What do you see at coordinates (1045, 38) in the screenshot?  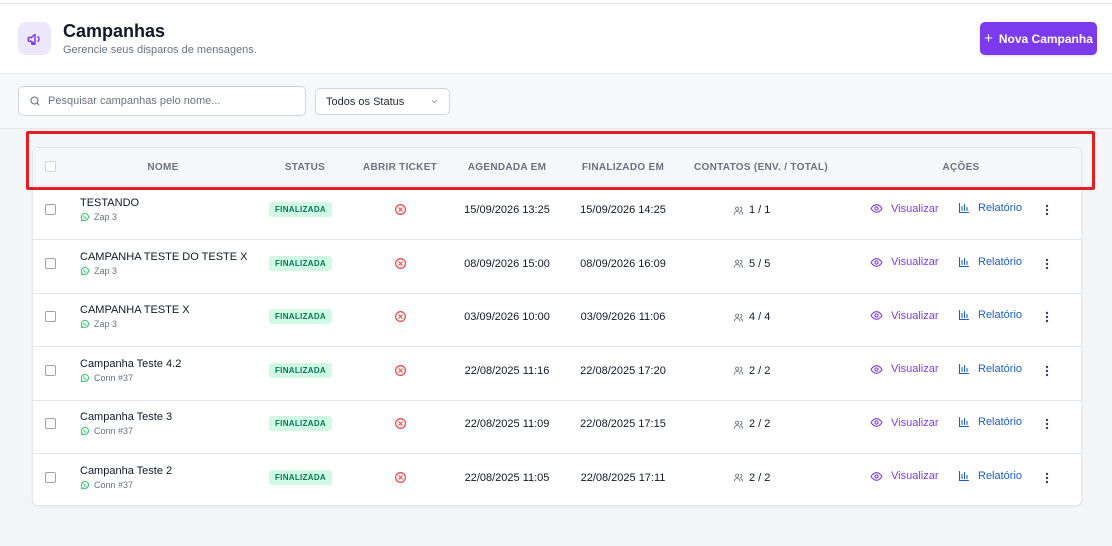 I see `new-campaign-label: Nova Campanha` at bounding box center [1045, 38].